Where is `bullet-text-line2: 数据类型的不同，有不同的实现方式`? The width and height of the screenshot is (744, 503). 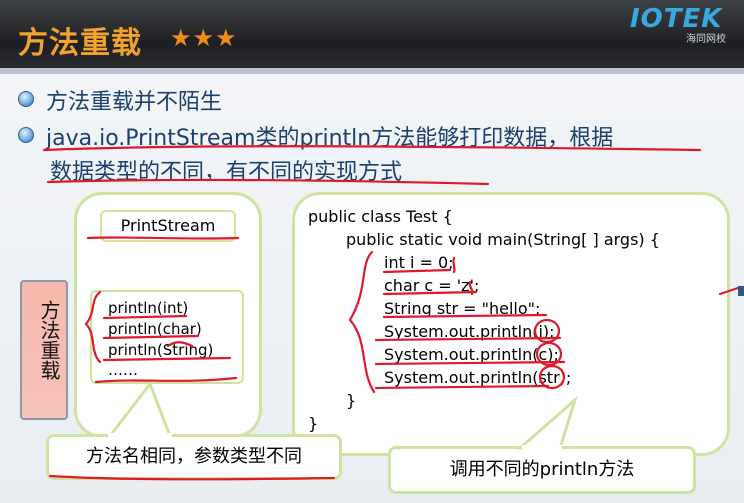 bullet-text-line2: 数据类型的不同，有不同的实现方式 is located at coordinates (226, 172).